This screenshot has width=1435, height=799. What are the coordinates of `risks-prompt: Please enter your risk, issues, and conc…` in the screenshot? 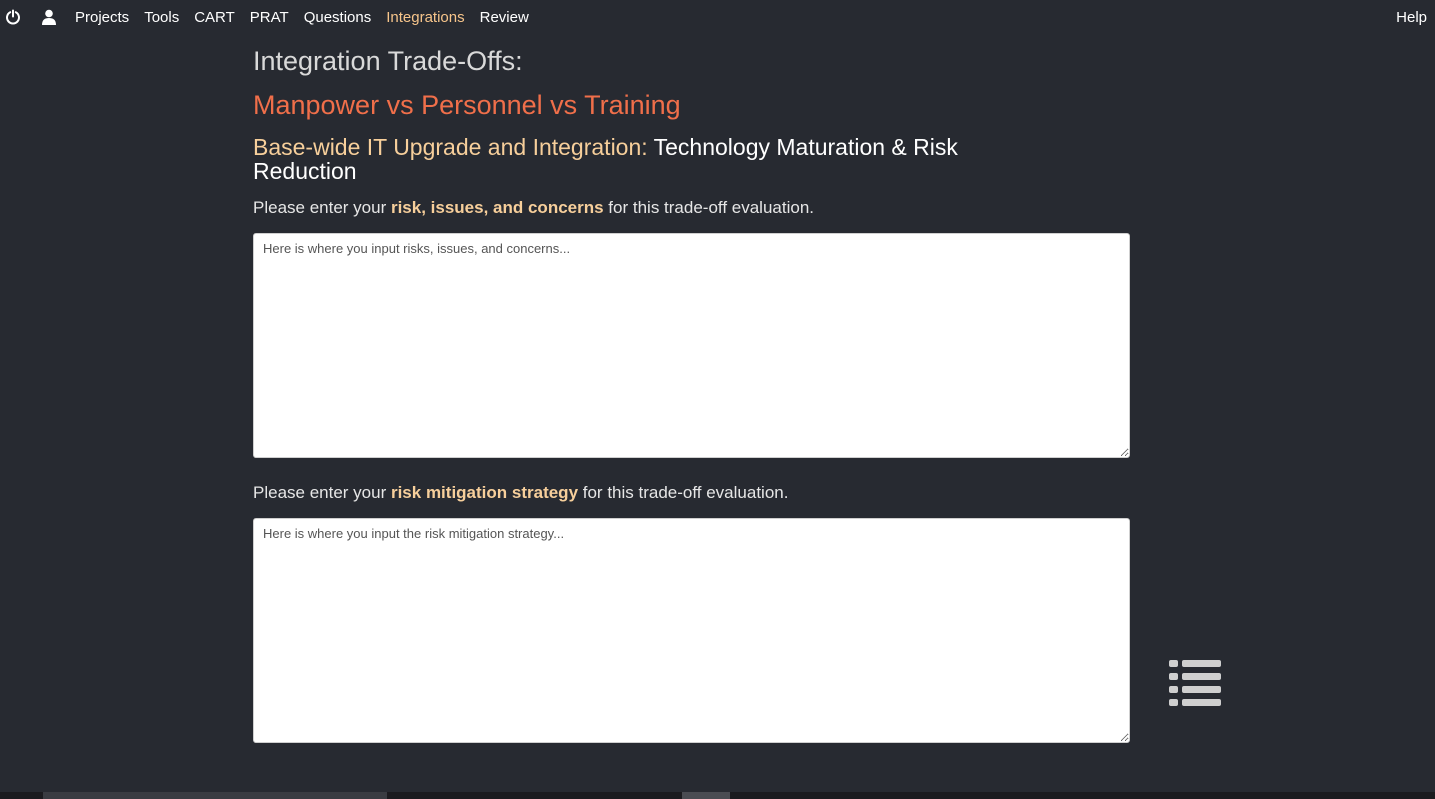 It's located at (533, 208).